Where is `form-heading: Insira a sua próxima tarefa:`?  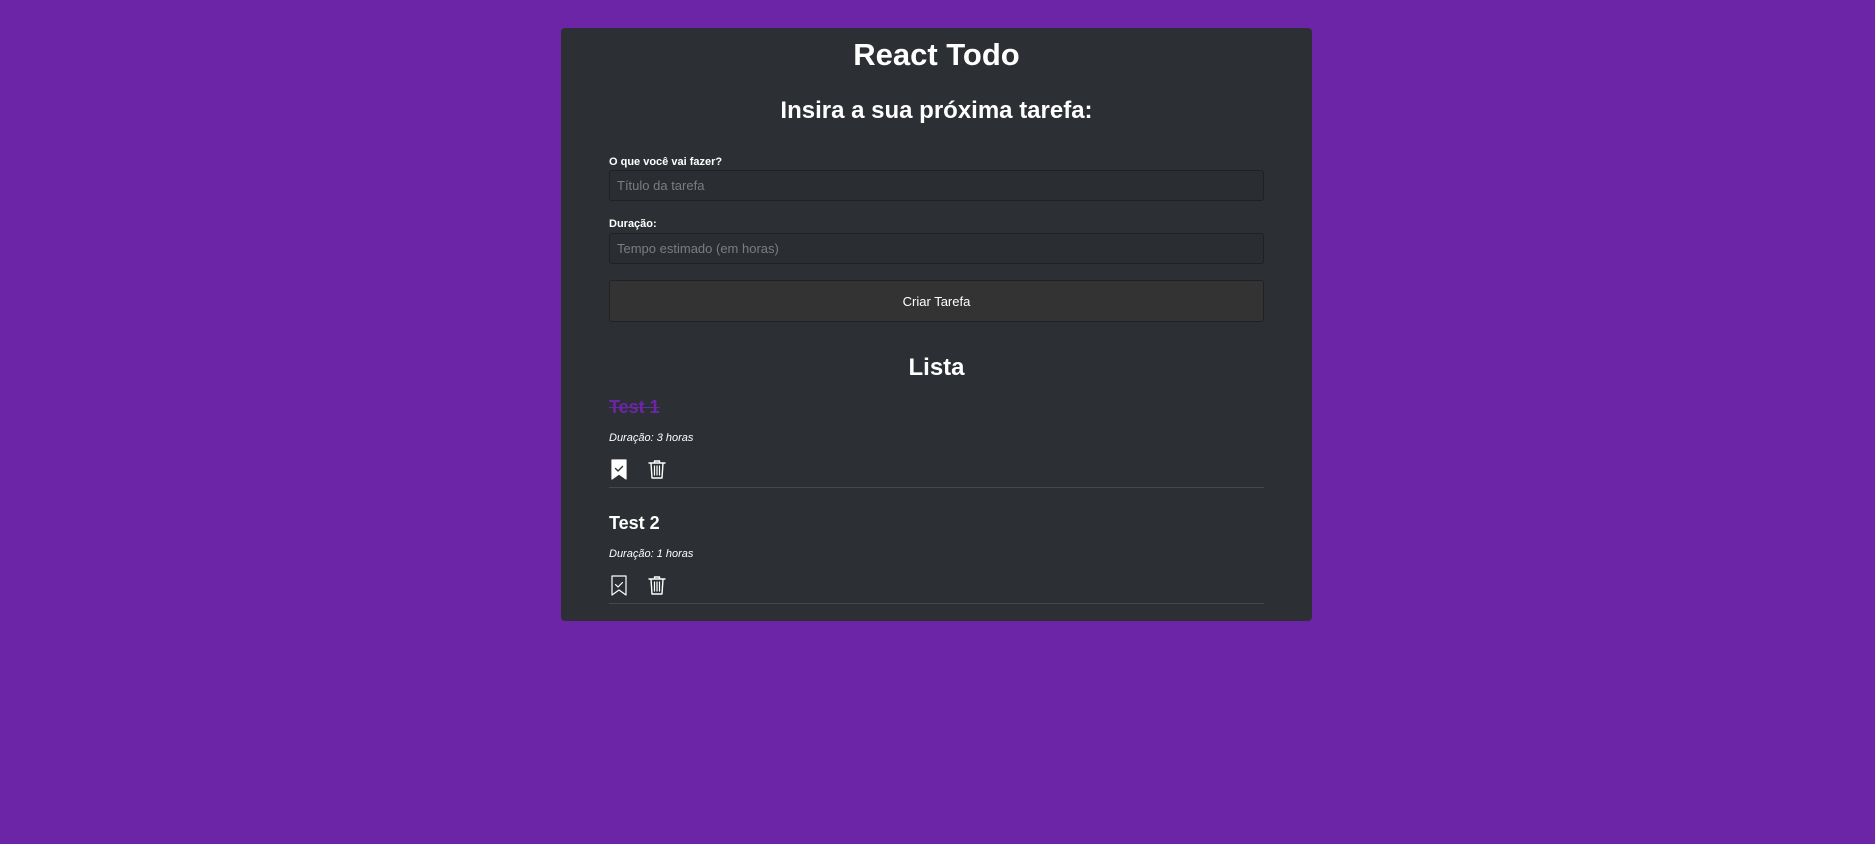 form-heading: Insira a sua próxima tarefa: is located at coordinates (936, 110).